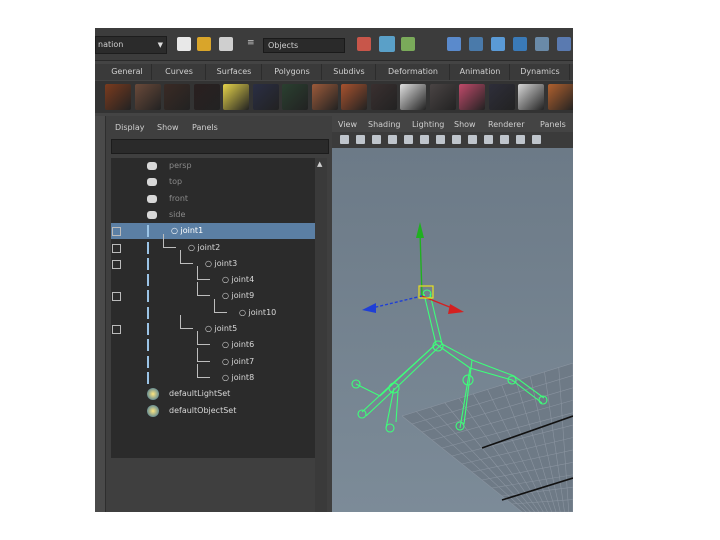 The height and width of the screenshot is (540, 720). What do you see at coordinates (304, 45) in the screenshot?
I see `objects-field: Objects` at bounding box center [304, 45].